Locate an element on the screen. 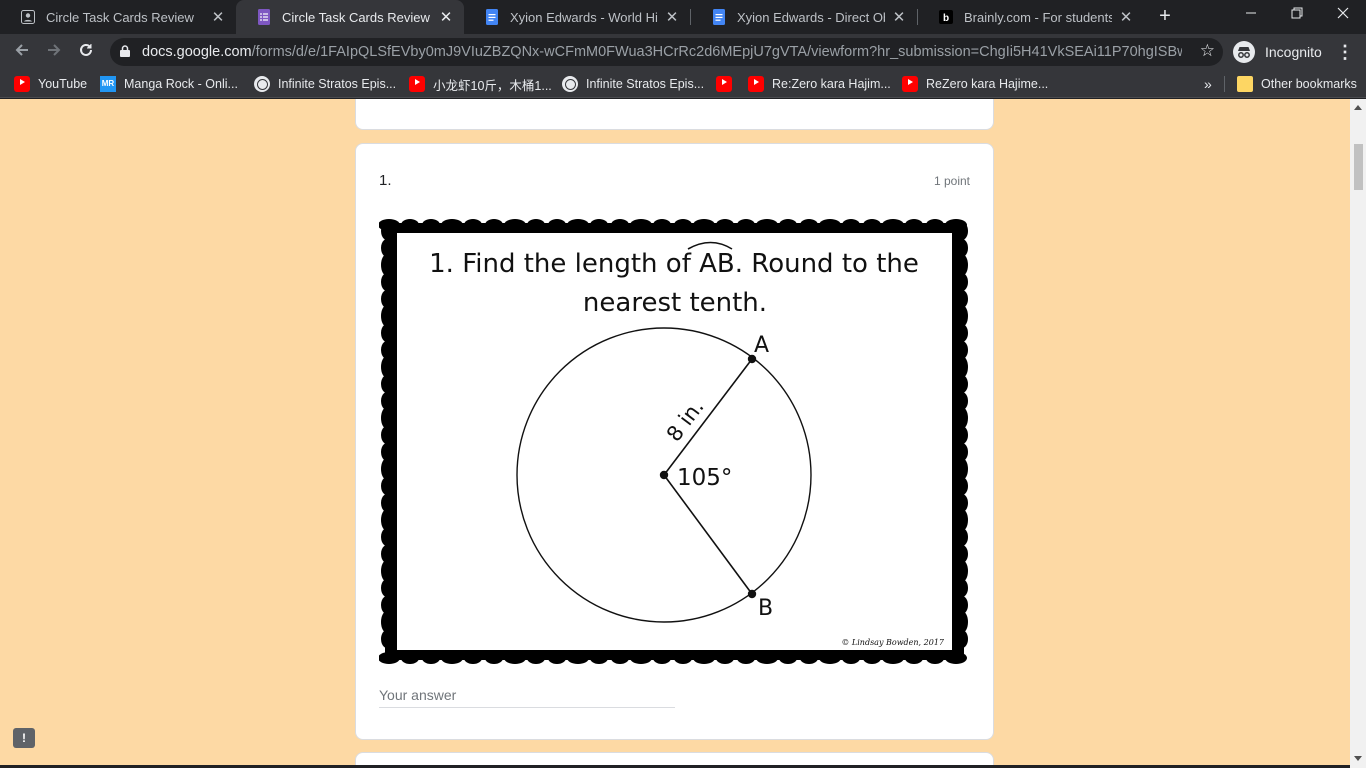 This screenshot has width=1366, height=768. scrollbar-thumb is located at coordinates (1358, 167).